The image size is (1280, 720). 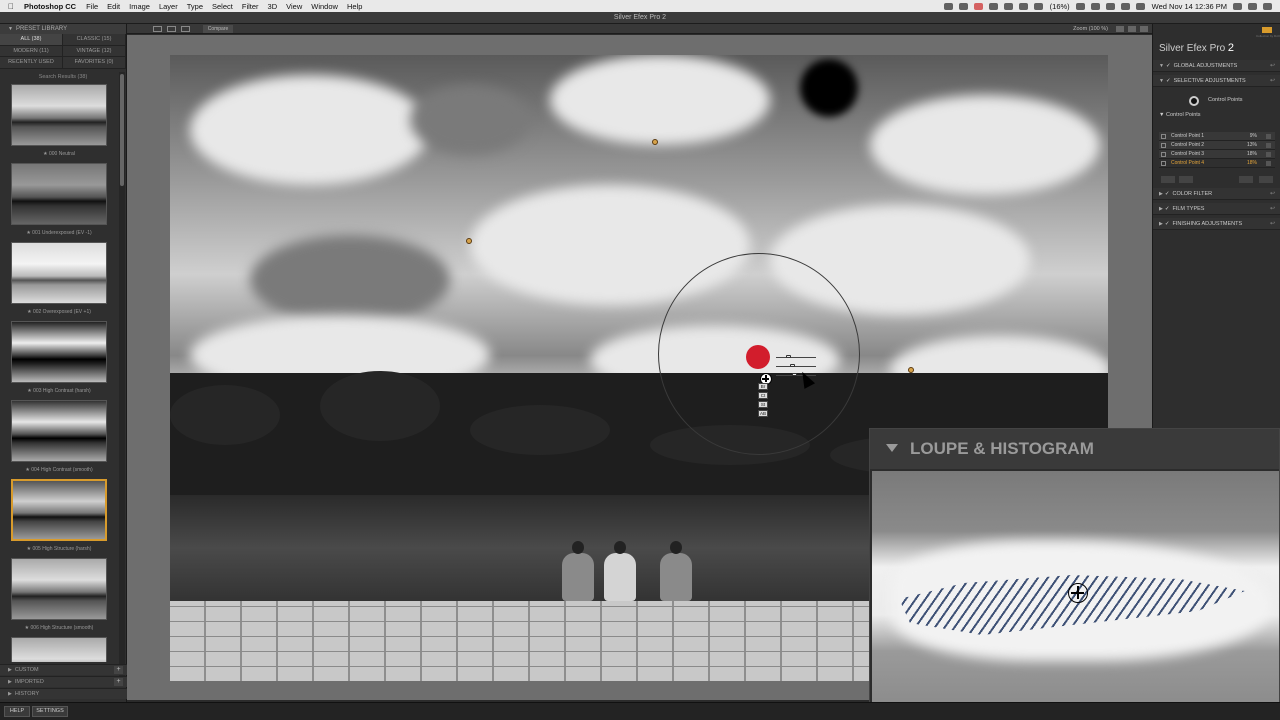 What do you see at coordinates (185, 29) in the screenshot?
I see `side-by-side-icon` at bounding box center [185, 29].